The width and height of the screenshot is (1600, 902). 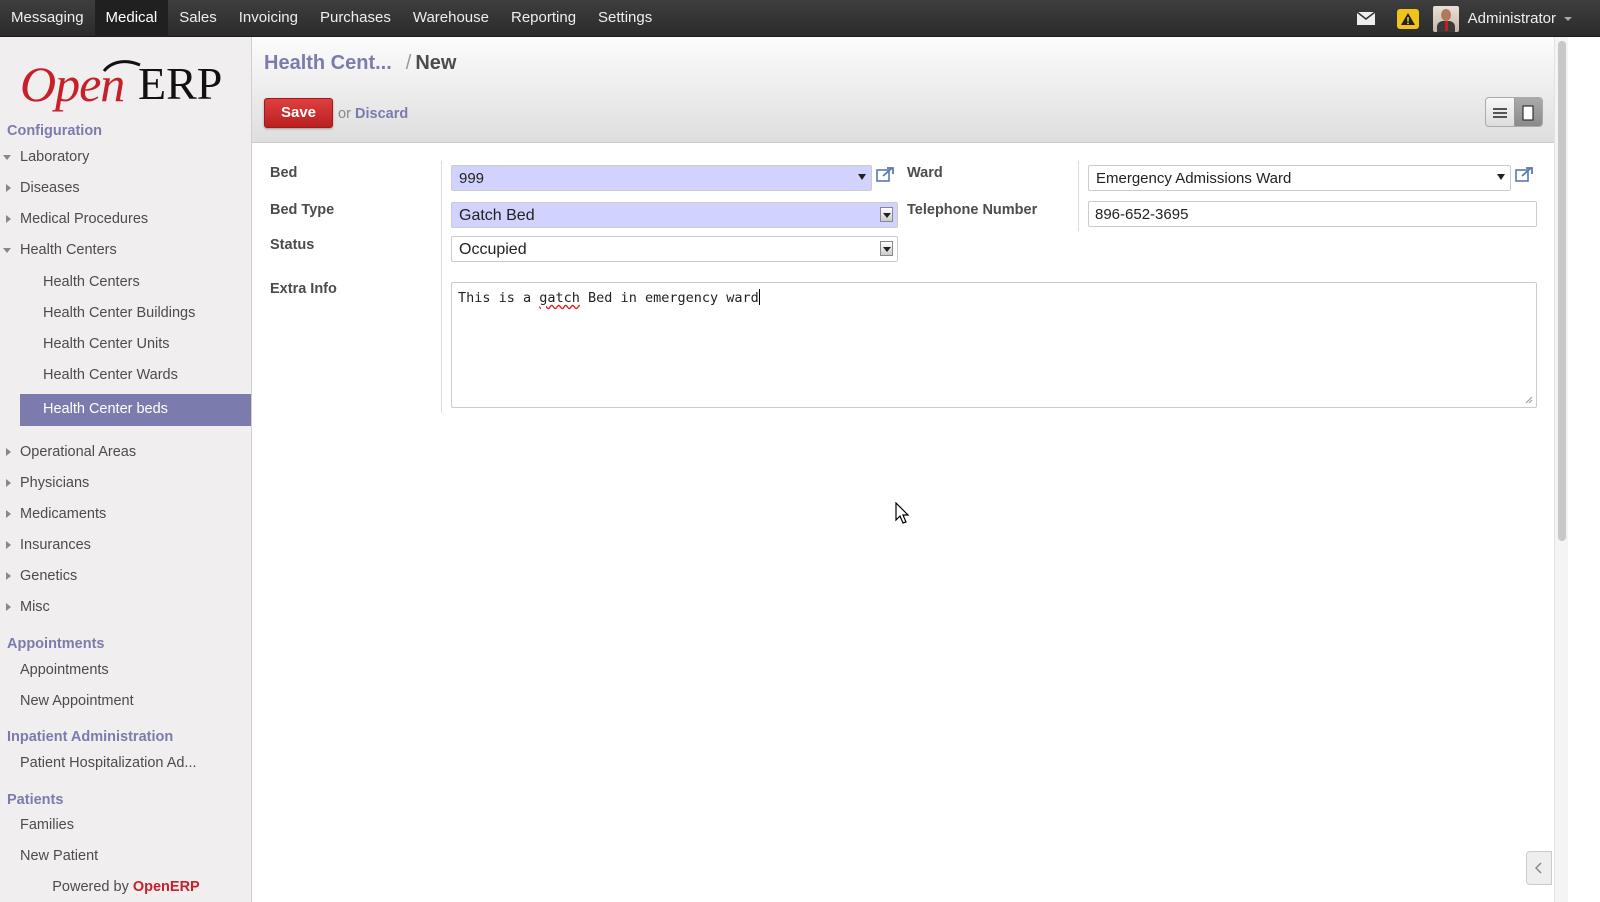 I want to click on extra-info-textarea: This is a gatch Bed in emergency ward, so click(x=994, y=345).